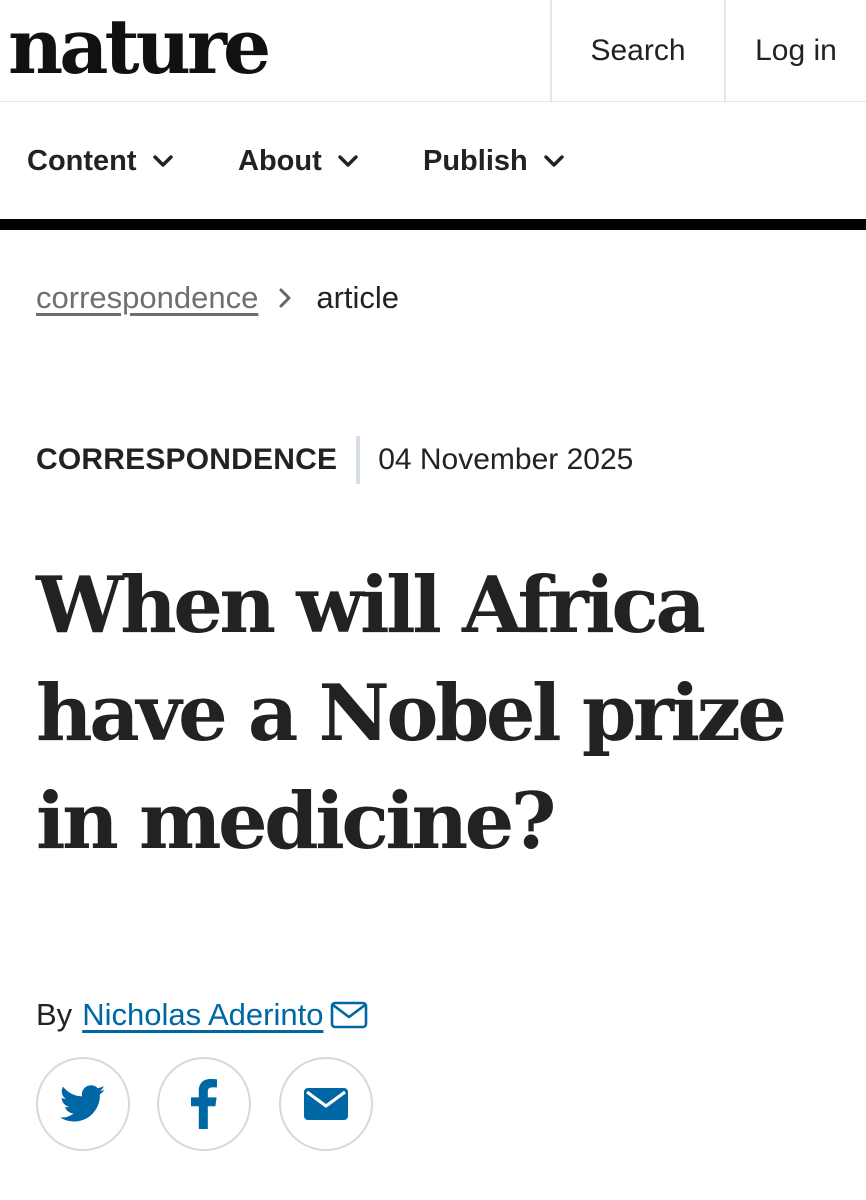 The image size is (866, 1200). I want to click on share-email-button, so click(326, 1104).